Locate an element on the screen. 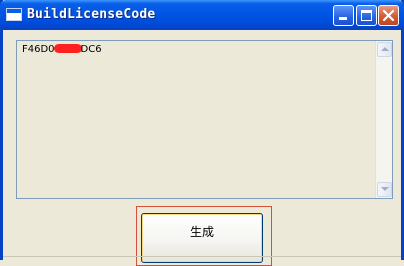 This screenshot has height=266, width=404. maximize-button is located at coordinates (366, 15).